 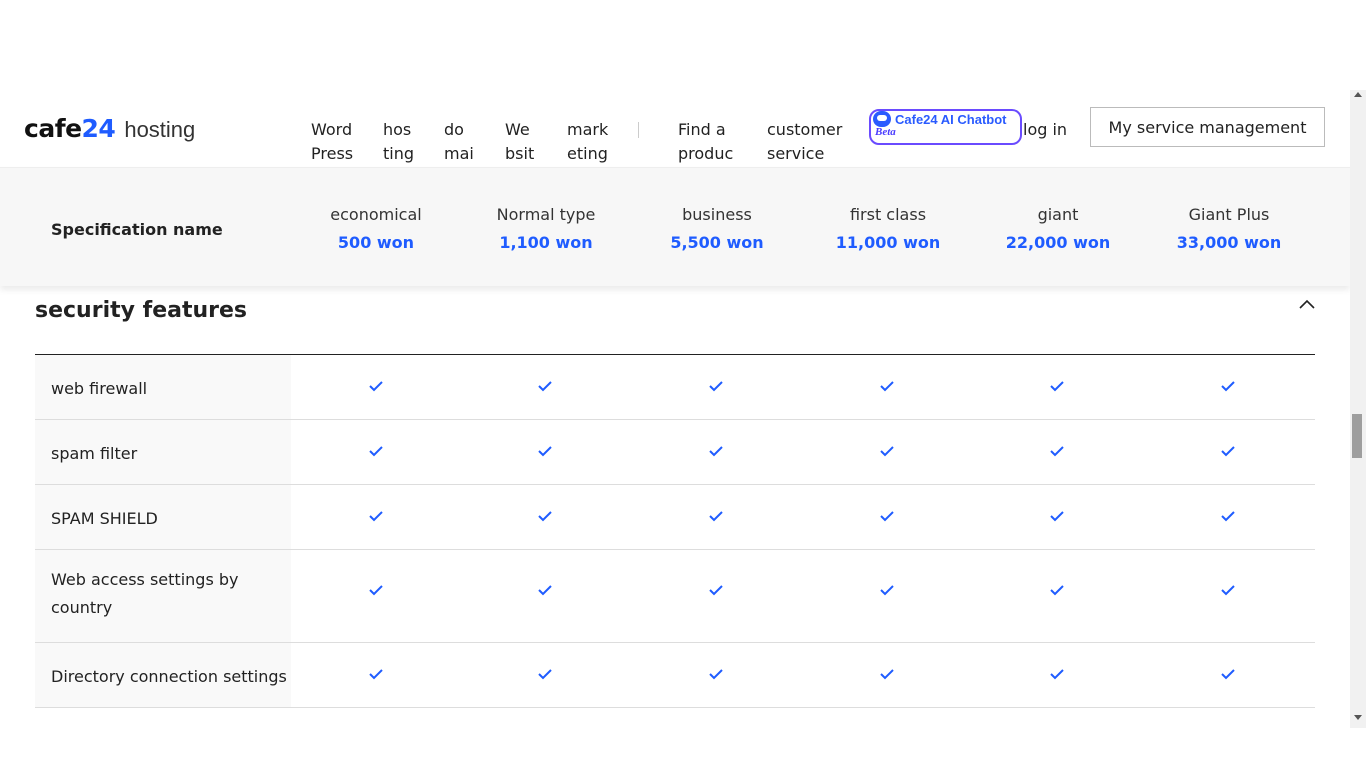 I want to click on plan-name: Giant Plus, so click(x=1229, y=214).